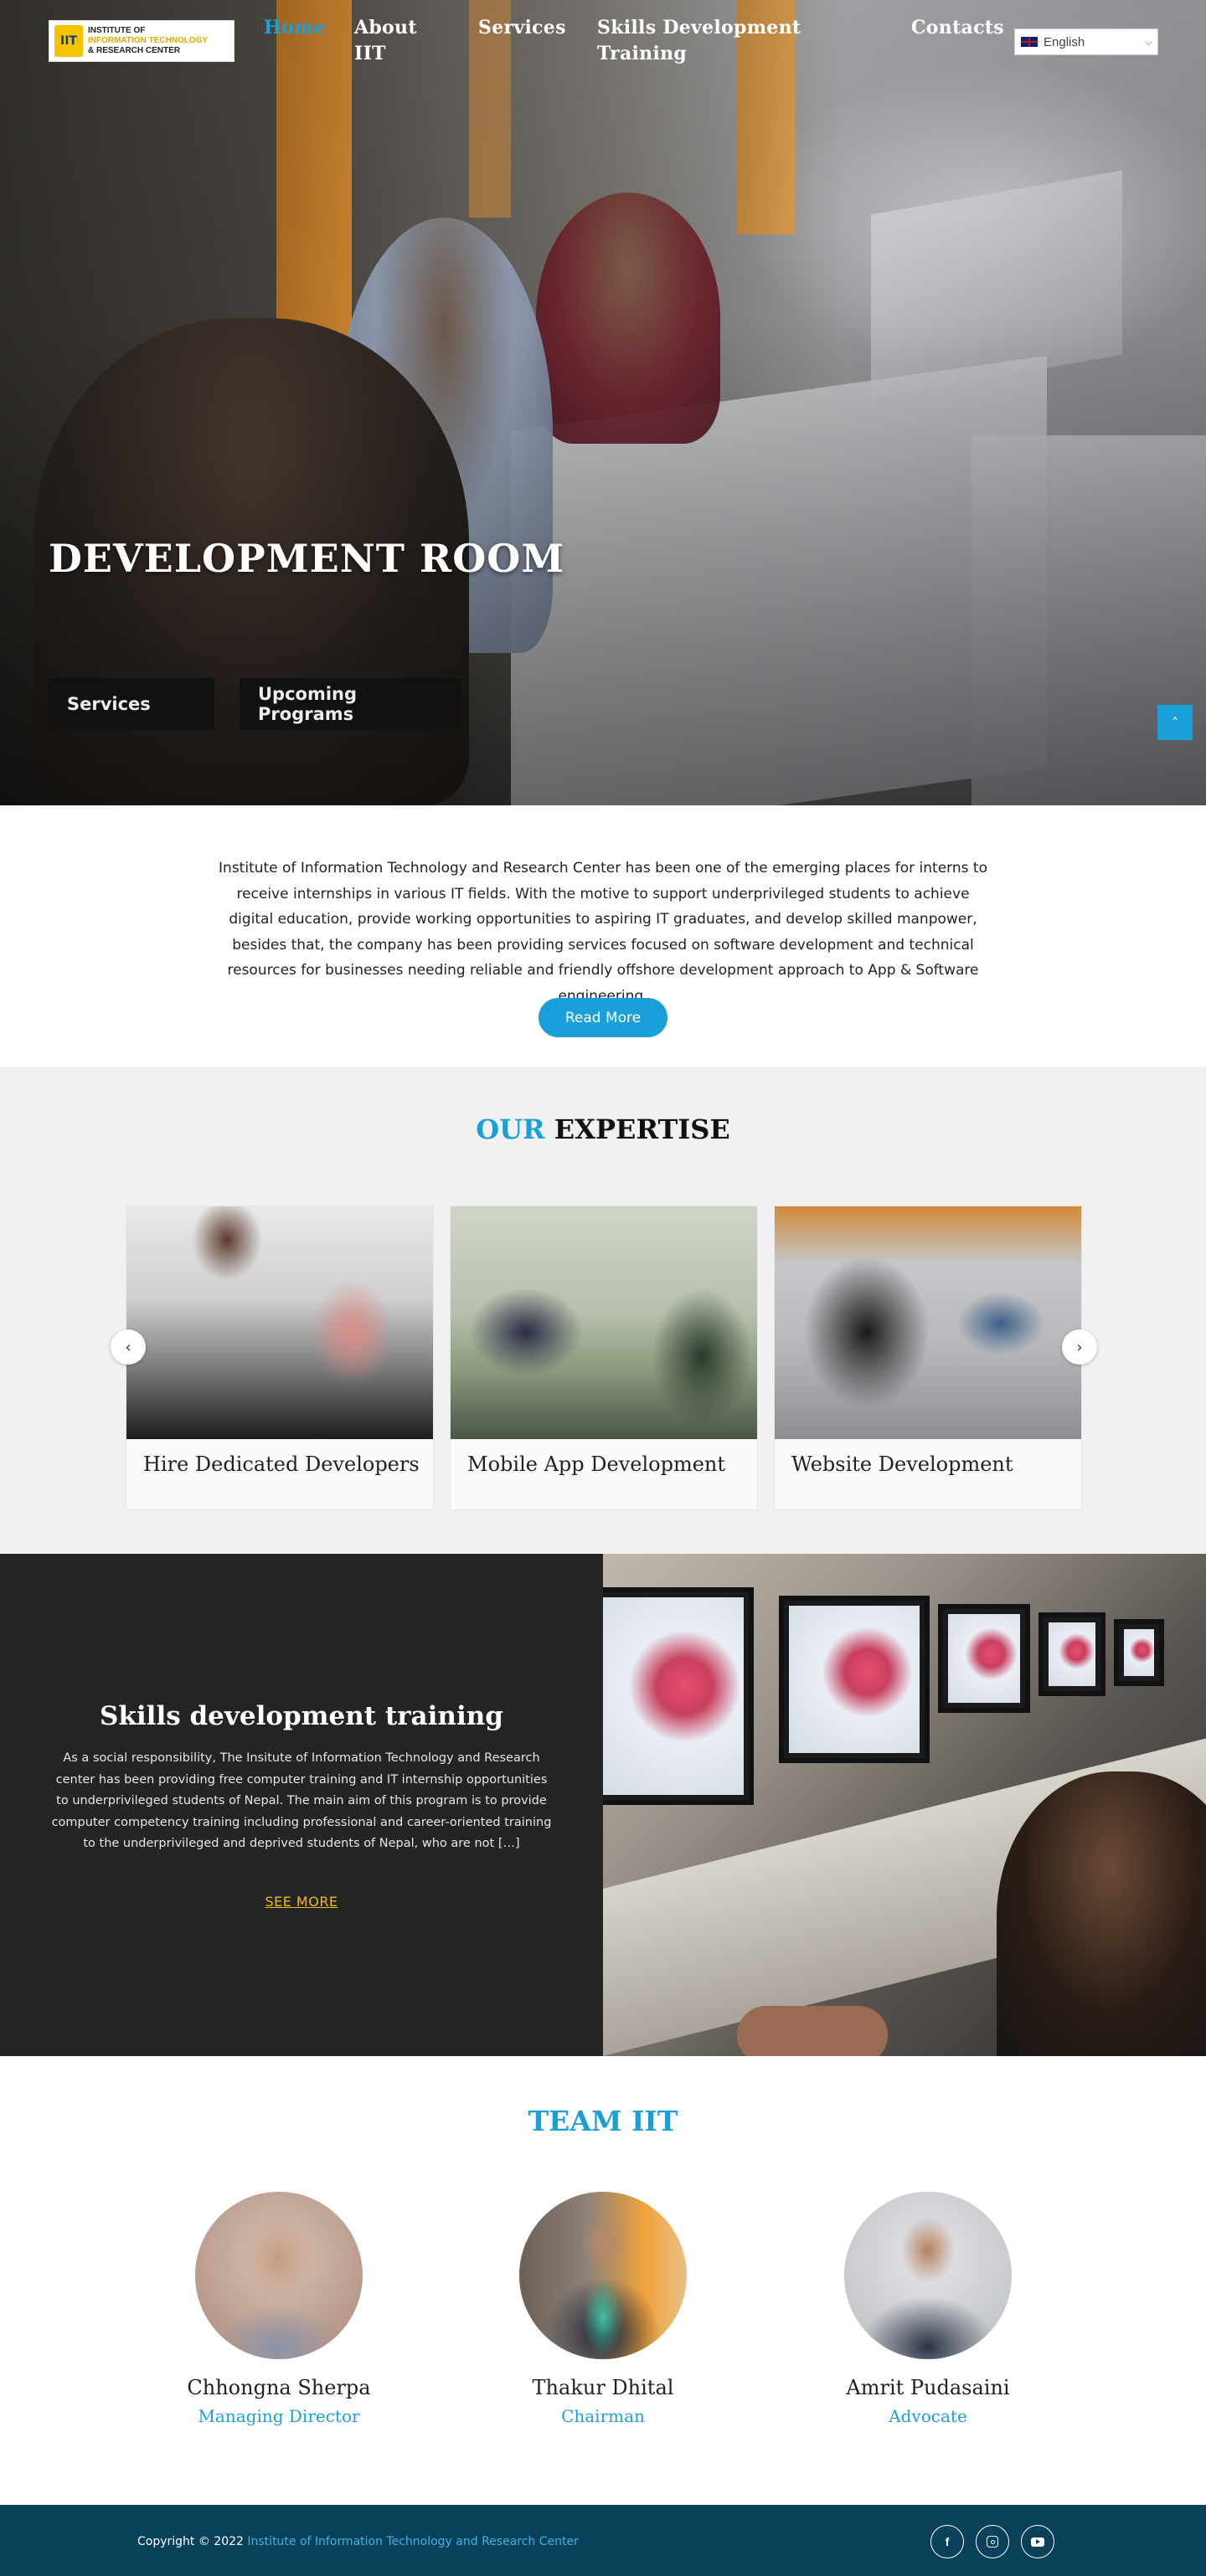  What do you see at coordinates (1064, 42) in the screenshot?
I see `language-selected: English` at bounding box center [1064, 42].